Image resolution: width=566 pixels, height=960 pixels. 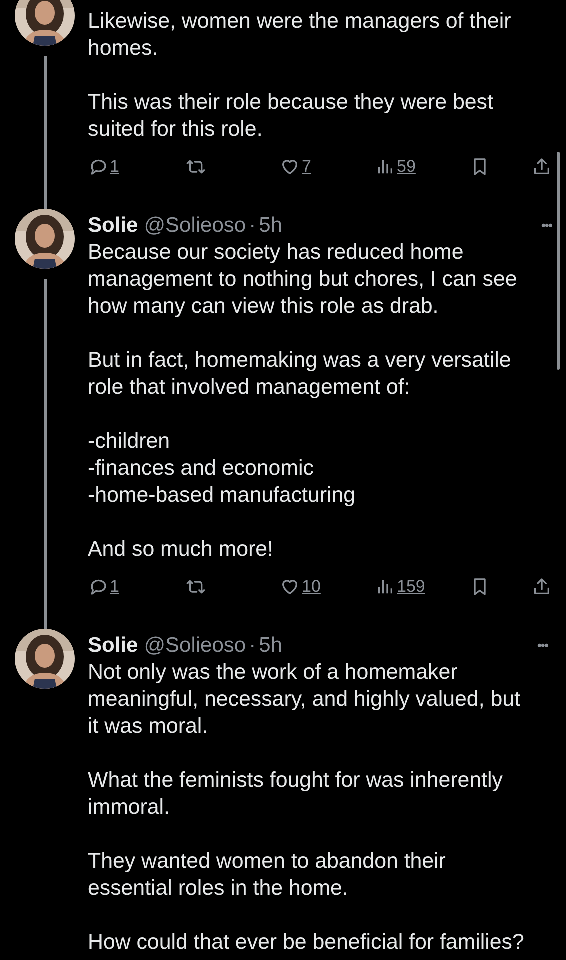 I want to click on post-text: They wanted women to abandon their essential roles in the home., so click(x=267, y=875).